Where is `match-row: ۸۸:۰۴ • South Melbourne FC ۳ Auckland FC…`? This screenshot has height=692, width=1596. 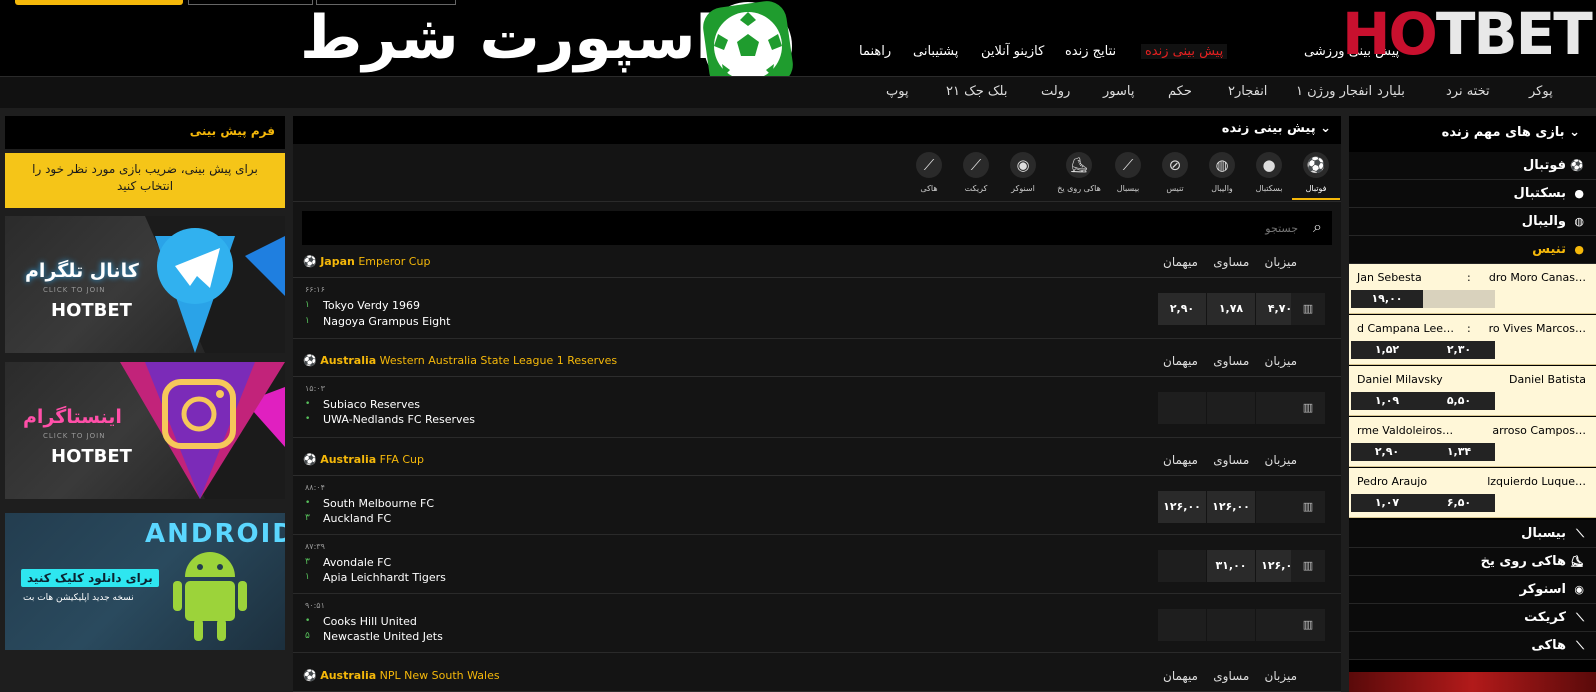 match-row: ۸۸:۰۴ • South Melbourne FC ۳ Auckland FC… is located at coordinates (817, 506).